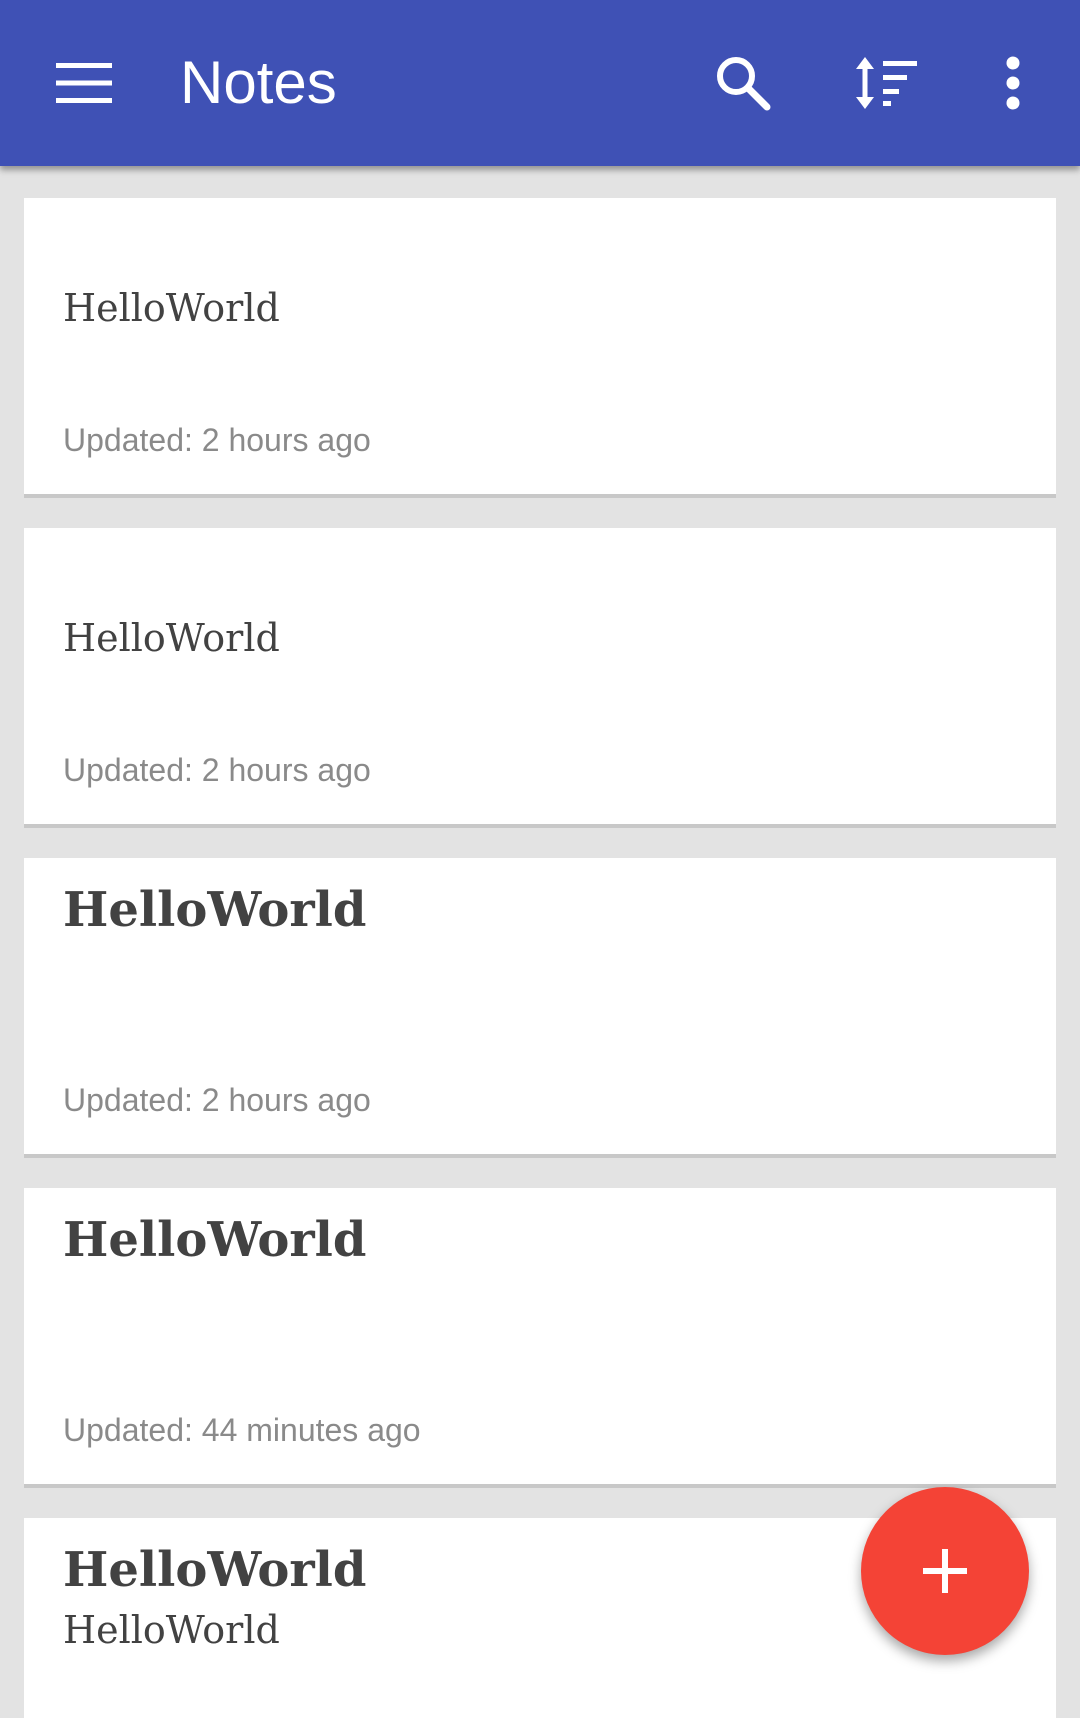  I want to click on sort-icon, so click(886, 83).